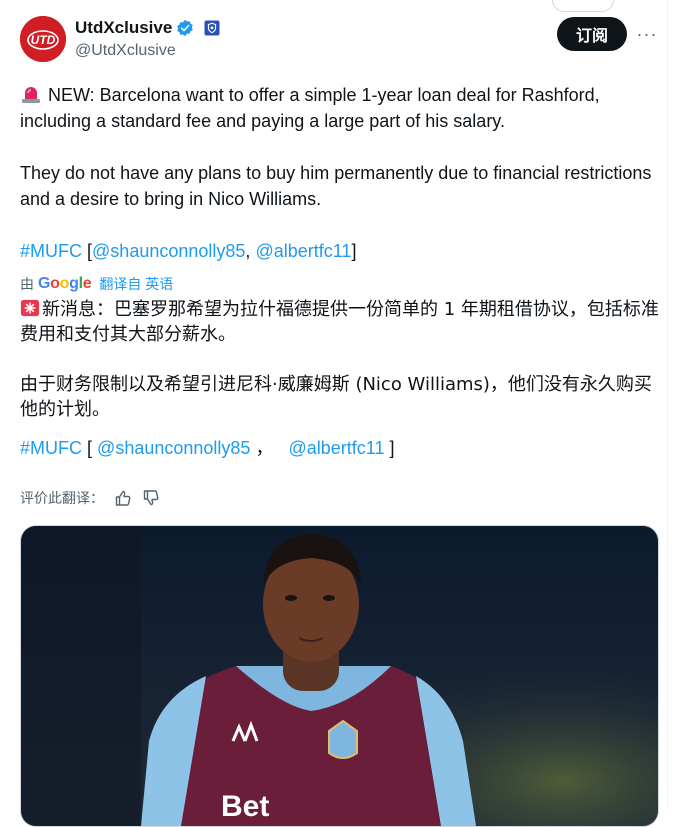 This screenshot has height=827, width=683. I want to click on translated-tags: #MUFC [ @shaunconnolly85 ， @albertfc11 ], so click(207, 447).